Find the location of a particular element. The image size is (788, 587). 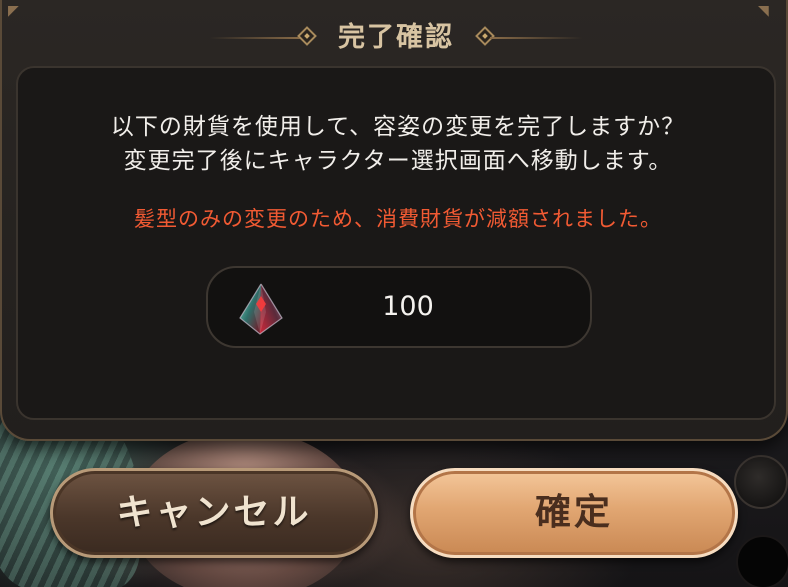

corner-ornament-icon: ◥ is located at coordinates (763, 11).